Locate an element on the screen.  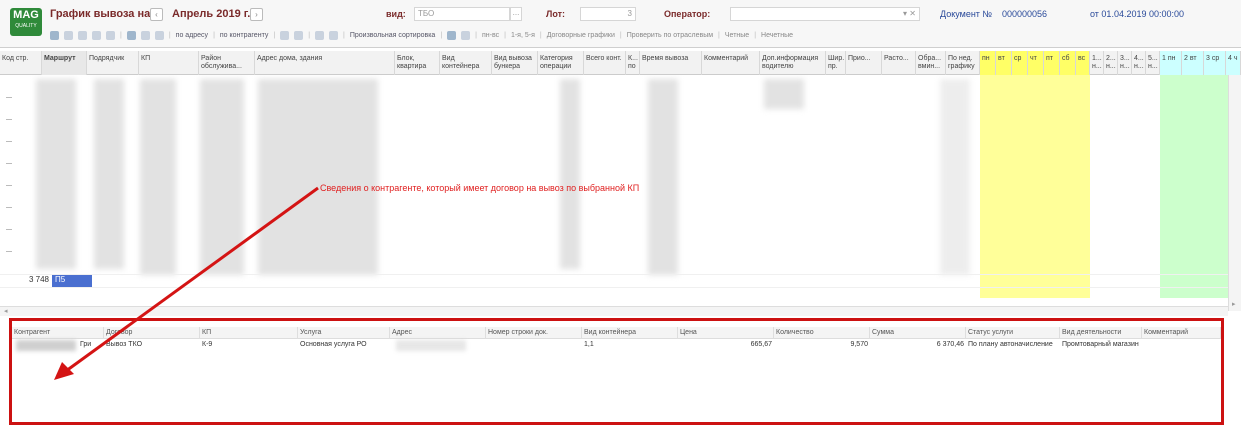
col-fri: пт is located at coordinates (1052, 63).